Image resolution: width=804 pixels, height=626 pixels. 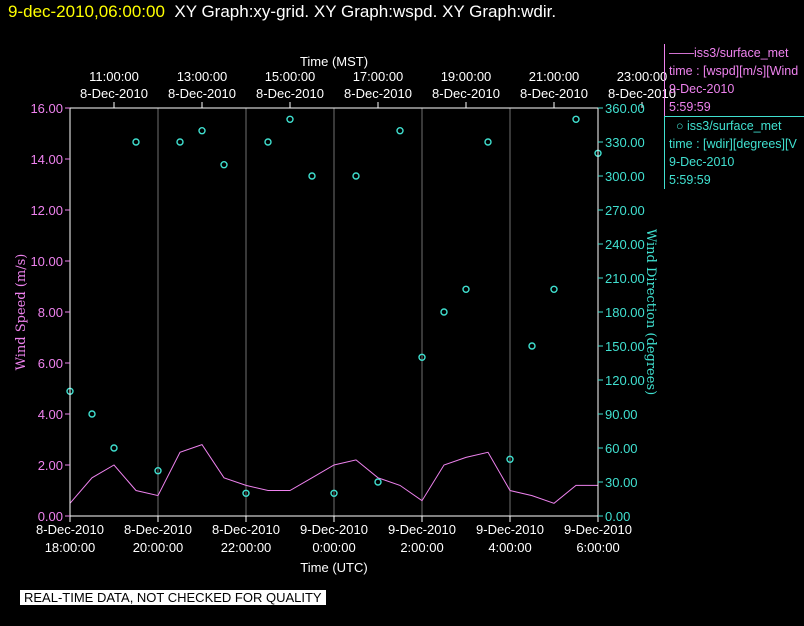 I want to click on bottom-tick-date-0: 8-Dec-2010, so click(x=70, y=529).